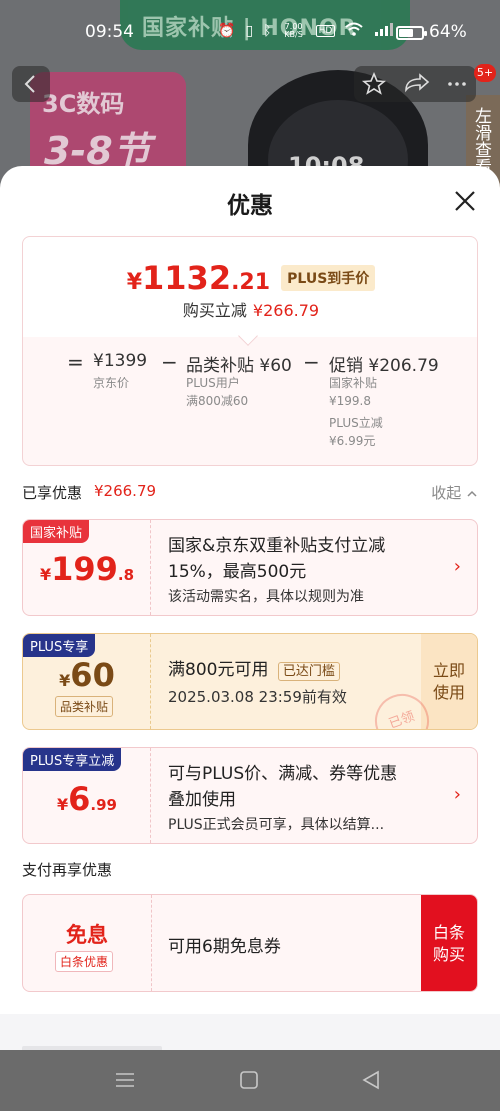  I want to click on card-notch, so click(248, 336).